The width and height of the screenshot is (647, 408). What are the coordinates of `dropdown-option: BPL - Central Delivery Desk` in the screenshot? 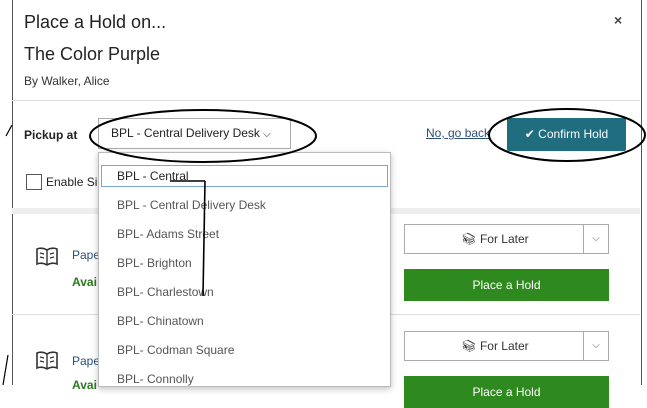 It's located at (244, 205).